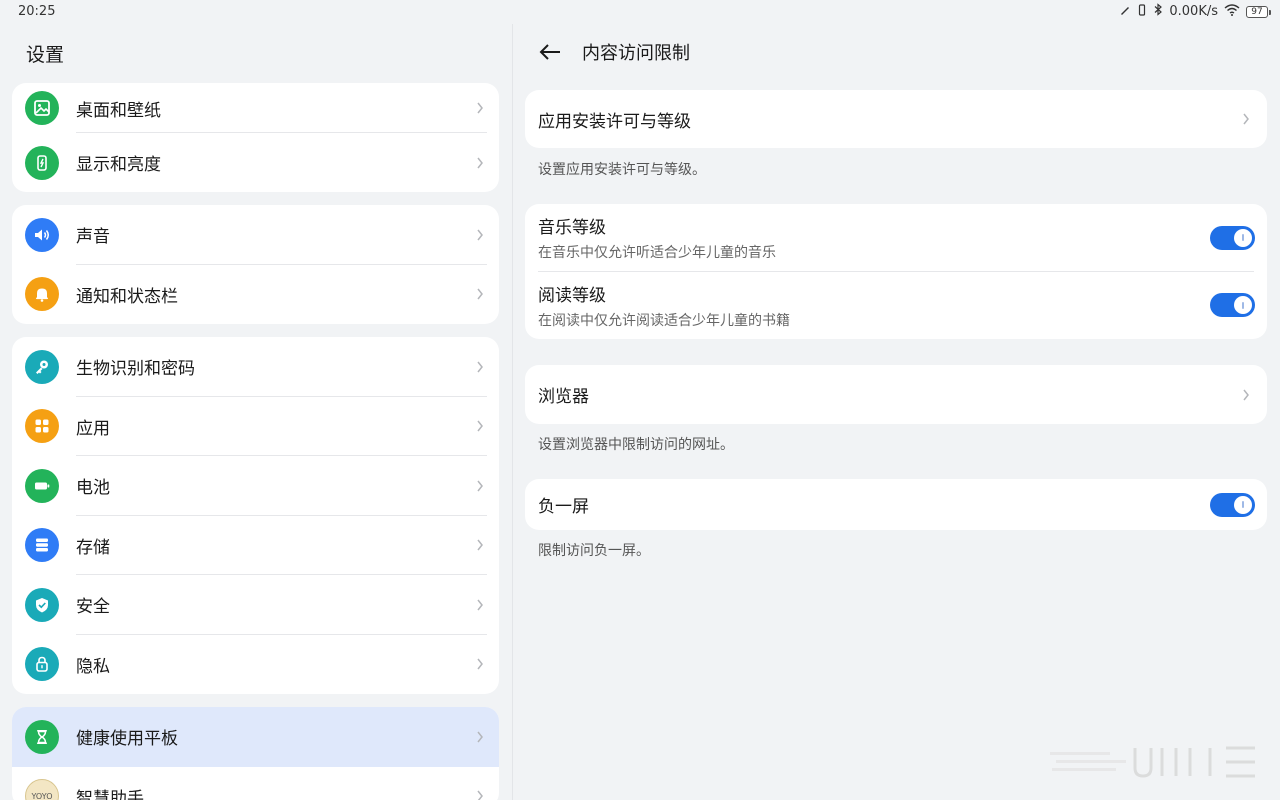  I want to click on minus-one-label: 负一屏, so click(563, 507).